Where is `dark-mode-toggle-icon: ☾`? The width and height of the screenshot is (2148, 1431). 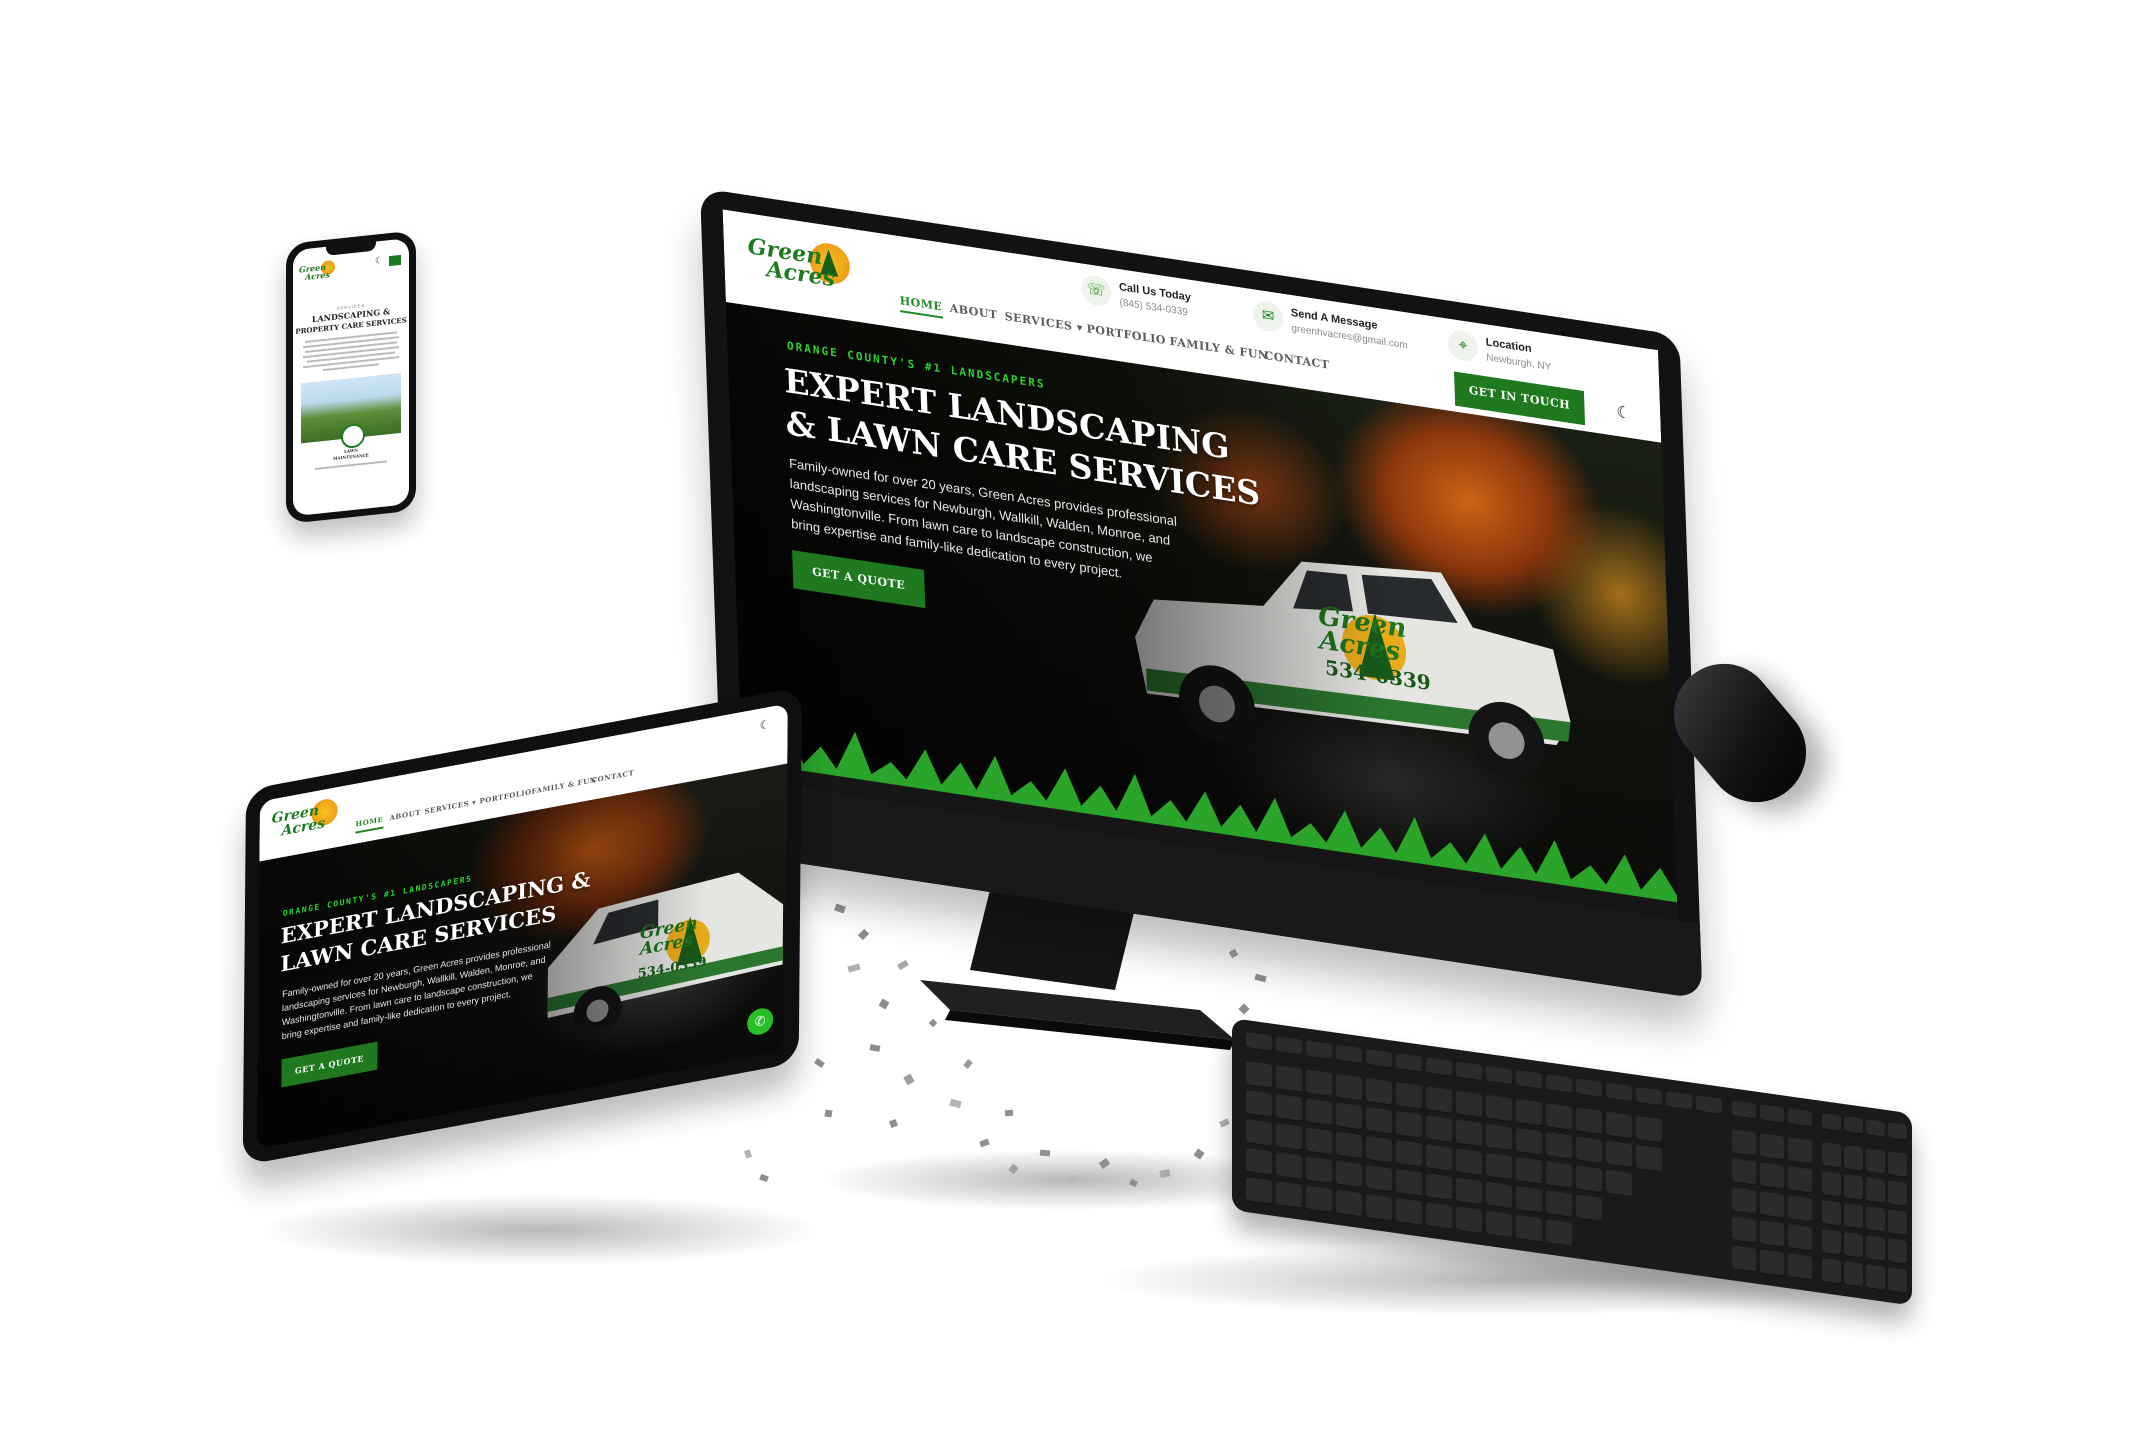 dark-mode-toggle-icon: ☾ is located at coordinates (1623, 413).